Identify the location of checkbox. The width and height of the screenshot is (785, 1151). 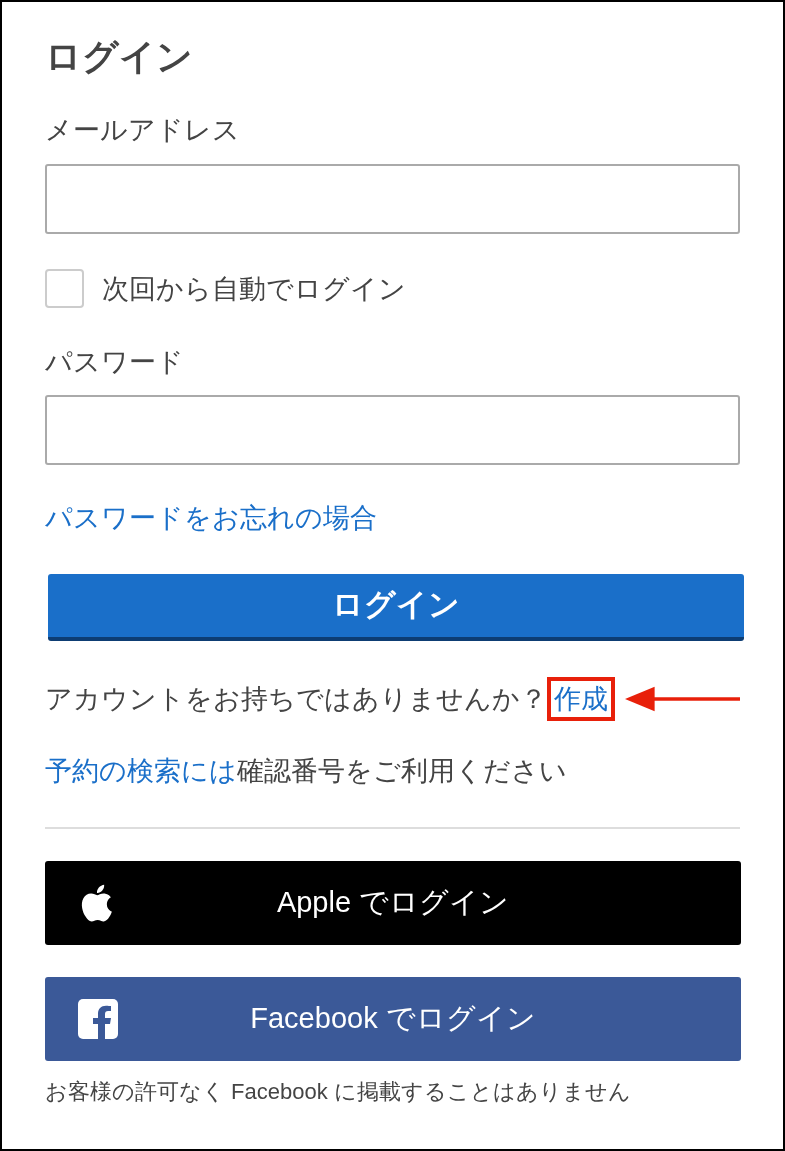
(64, 288).